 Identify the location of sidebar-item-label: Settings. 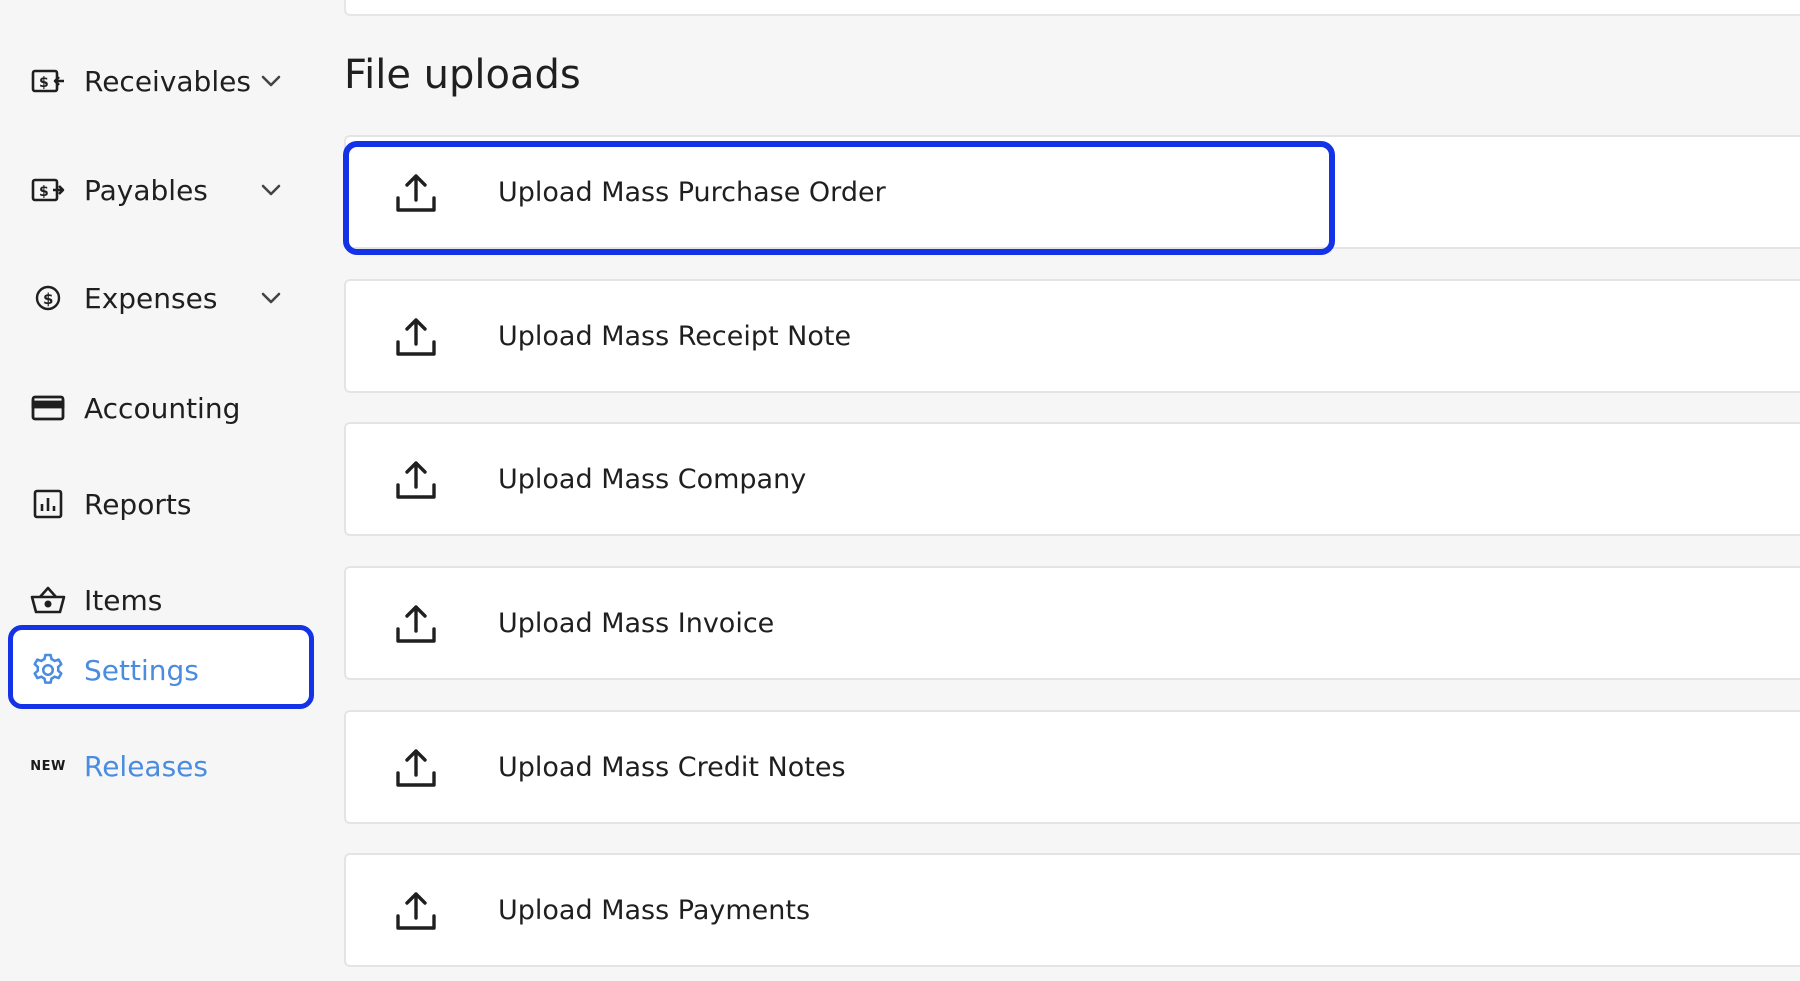
(141, 670).